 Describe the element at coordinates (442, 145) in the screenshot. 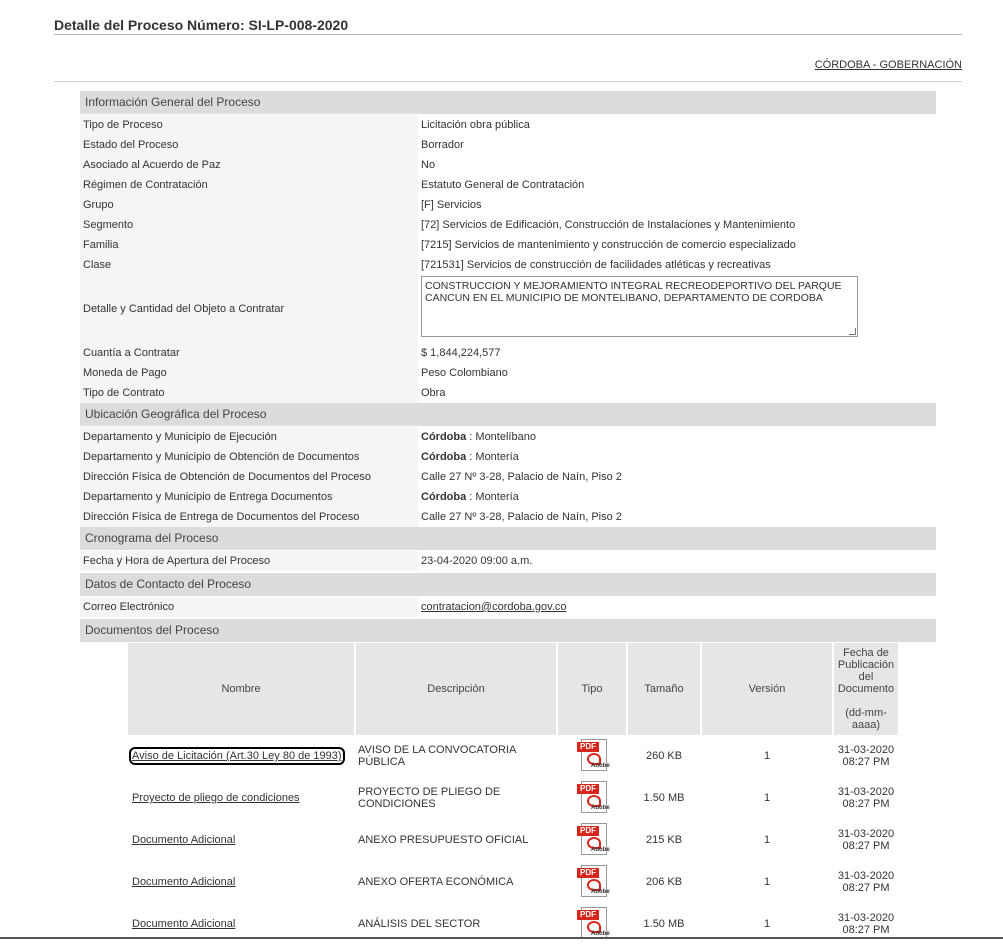

I see `row-value: Borrador` at that location.